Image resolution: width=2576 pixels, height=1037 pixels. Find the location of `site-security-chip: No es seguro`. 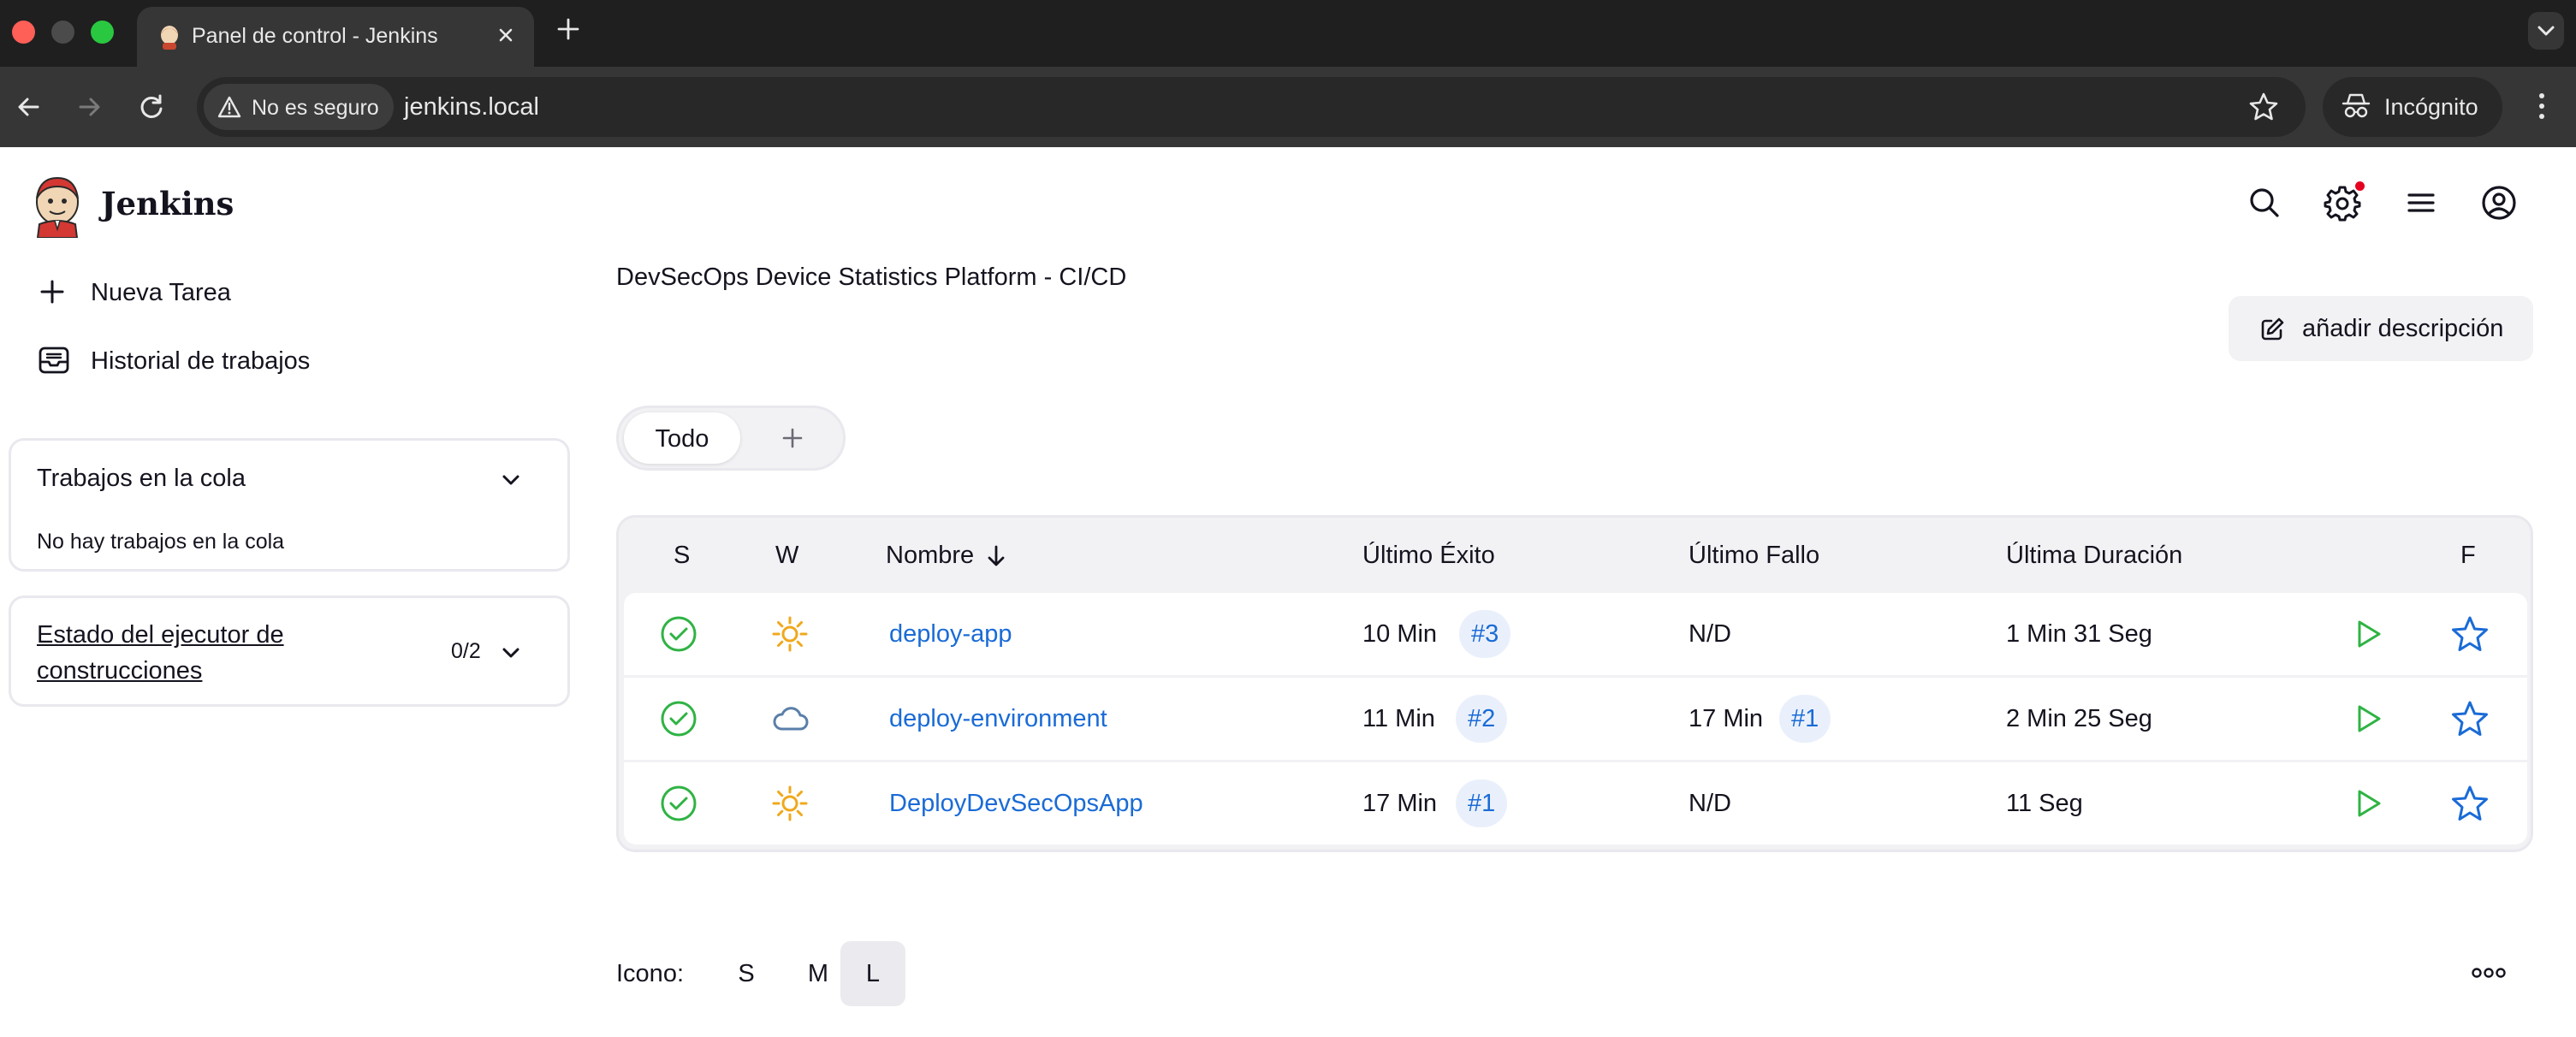

site-security-chip: No es seguro is located at coordinates (299, 107).